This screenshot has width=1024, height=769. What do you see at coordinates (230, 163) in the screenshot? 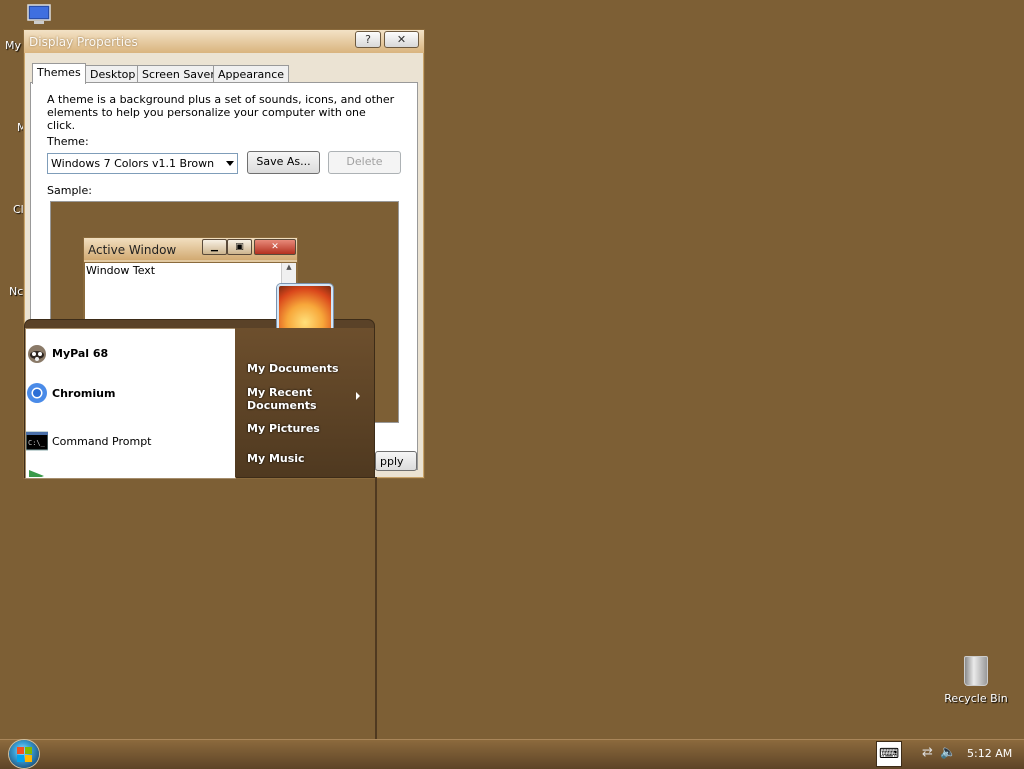
I see `chevron-down-icon` at bounding box center [230, 163].